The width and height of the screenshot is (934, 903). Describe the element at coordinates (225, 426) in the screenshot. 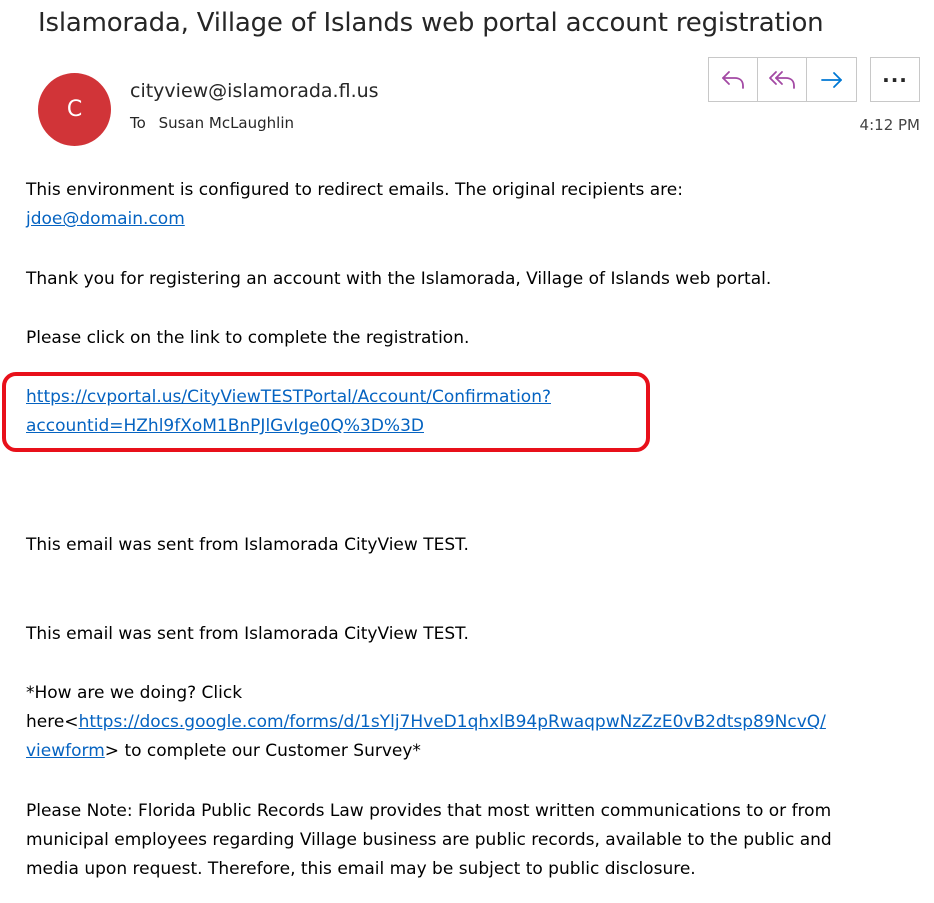

I see `confirmation-link-line2: accountid=HZhl9fXoM1BnPJlGvIge0Q%3D%3D` at that location.